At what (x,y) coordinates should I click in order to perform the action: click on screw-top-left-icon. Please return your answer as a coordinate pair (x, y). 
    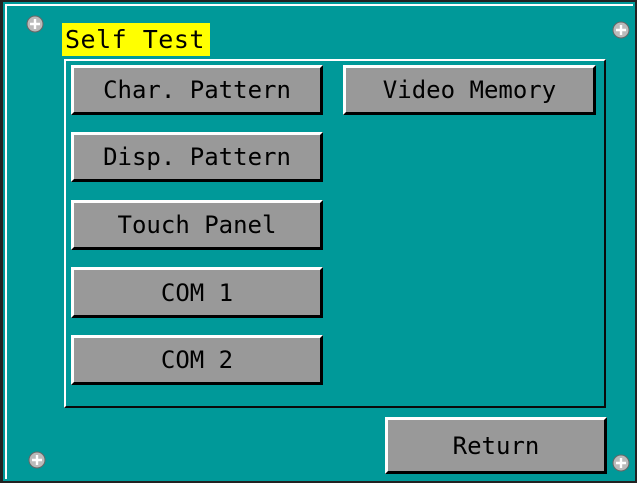
    Looking at the image, I should click on (35, 24).